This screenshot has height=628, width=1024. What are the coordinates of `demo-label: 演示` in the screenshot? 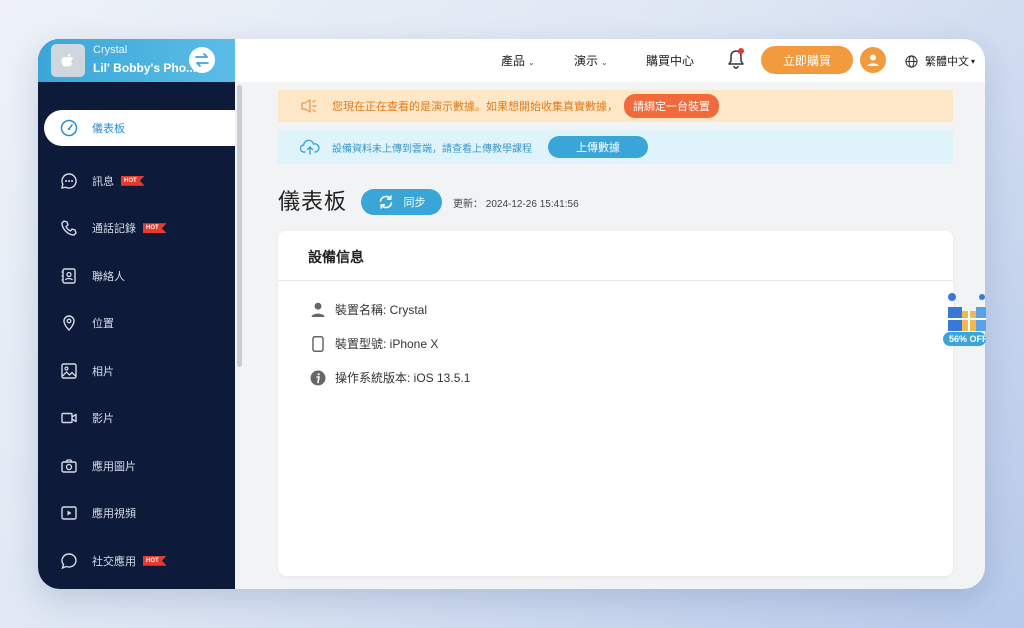 It's located at (586, 61).